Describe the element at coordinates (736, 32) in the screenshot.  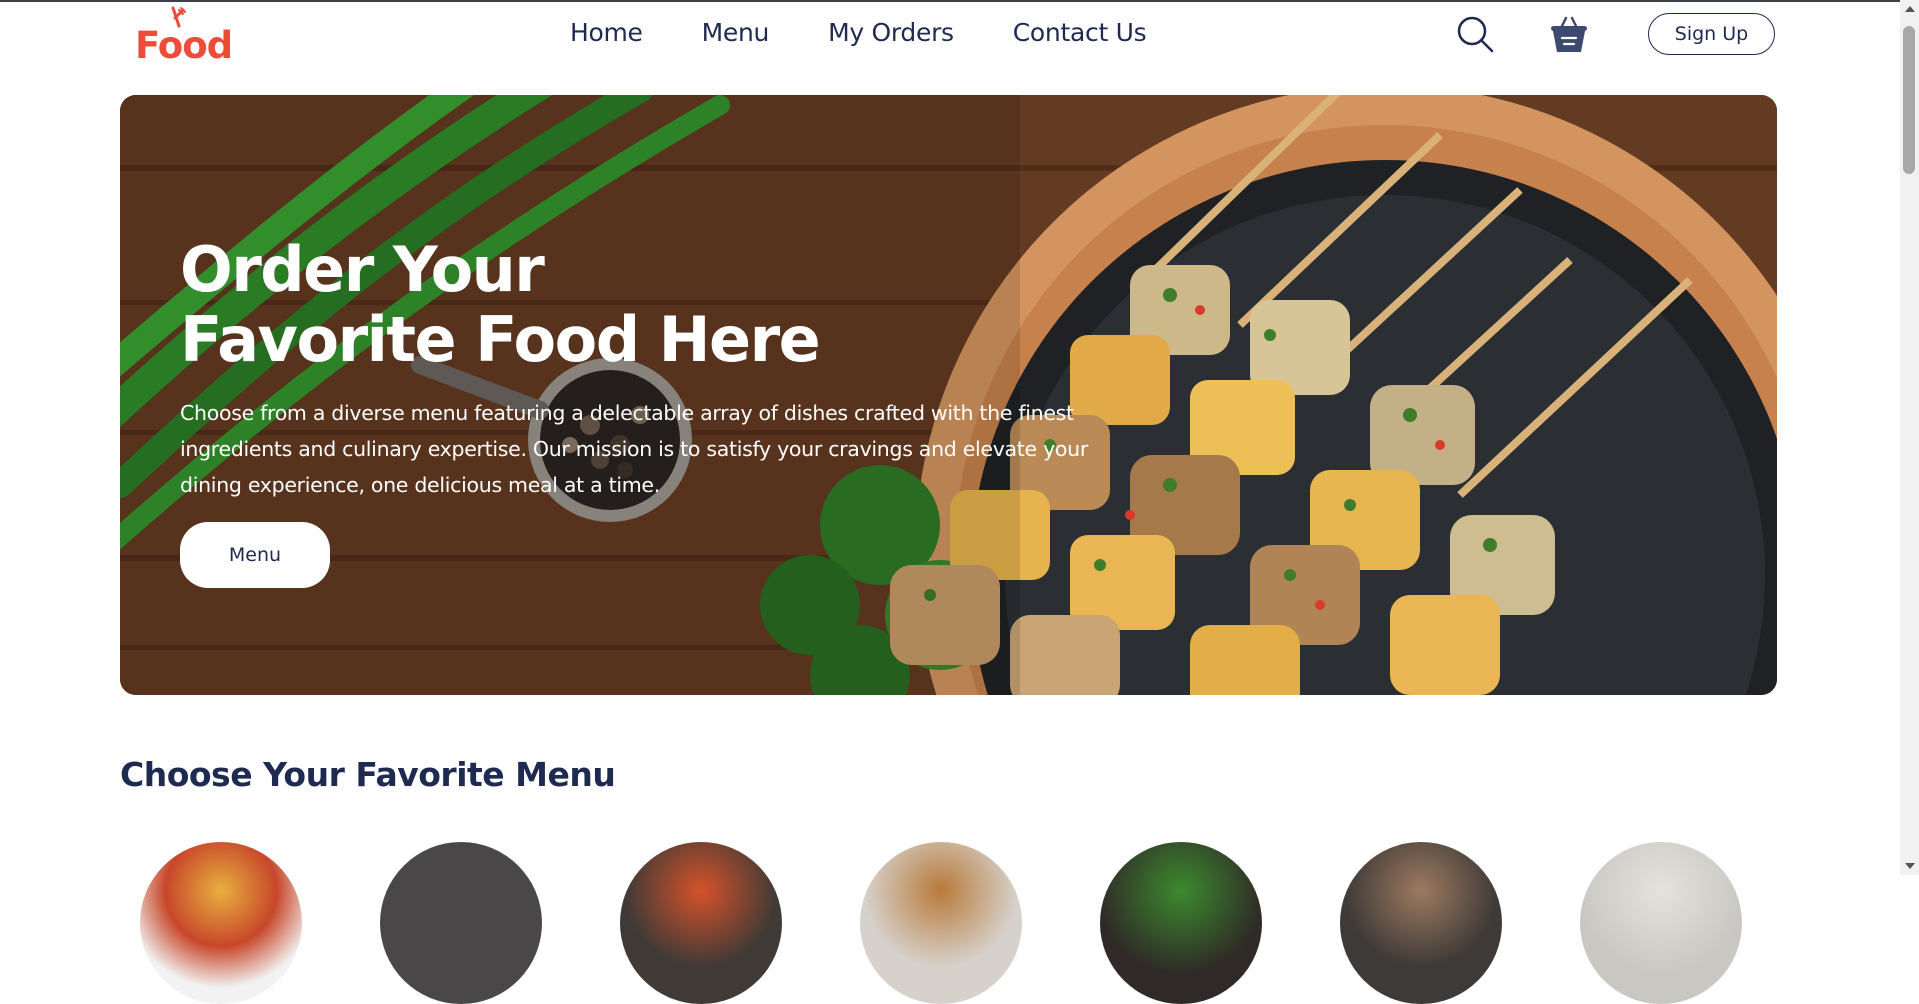
I see `nav-link-menu: Menu` at that location.